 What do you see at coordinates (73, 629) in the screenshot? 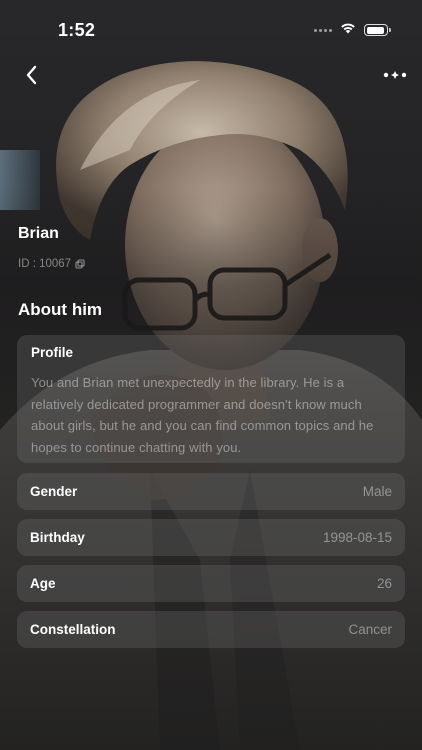
I see `constellation-label: Constellation` at bounding box center [73, 629].